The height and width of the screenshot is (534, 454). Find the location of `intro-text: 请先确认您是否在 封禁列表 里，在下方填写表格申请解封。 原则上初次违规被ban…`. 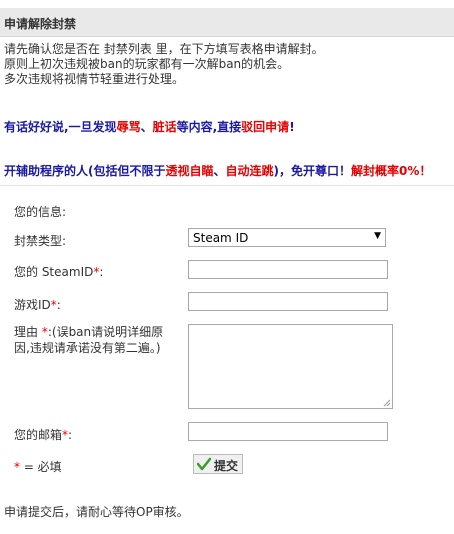

intro-text: 请先确认您是否在 封禁列表 里，在下方填写表格申请解封。 原则上初次违规被ban… is located at coordinates (164, 64).